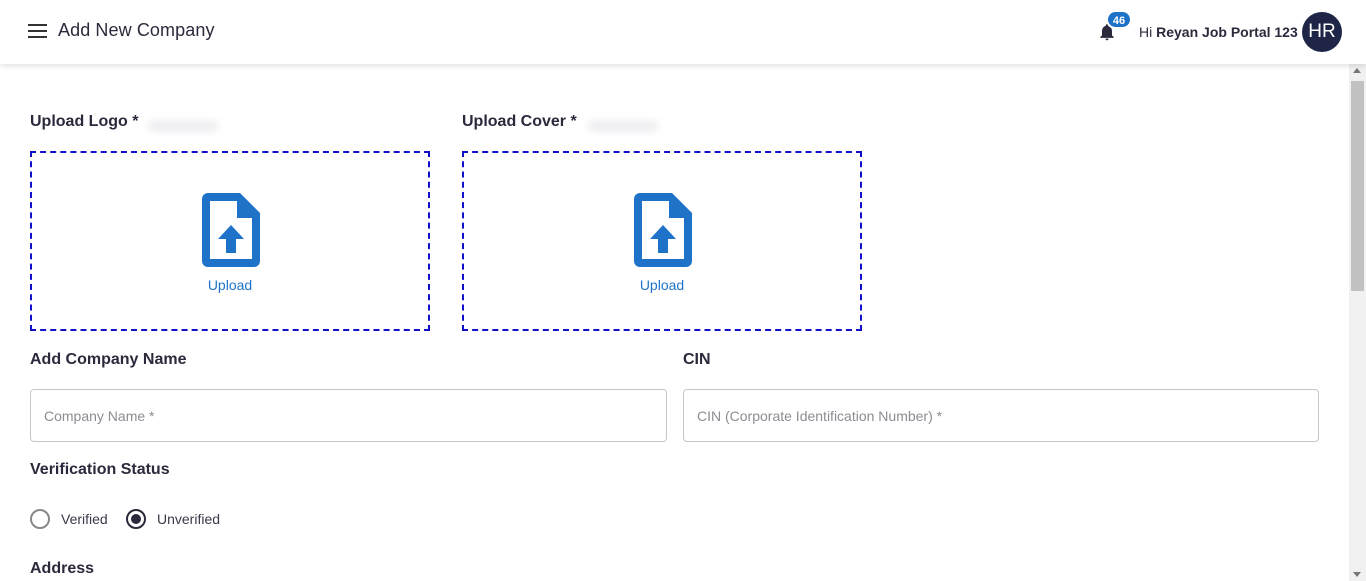  Describe the element at coordinates (662, 285) in the screenshot. I see `upload-cover-text: Upload` at that location.